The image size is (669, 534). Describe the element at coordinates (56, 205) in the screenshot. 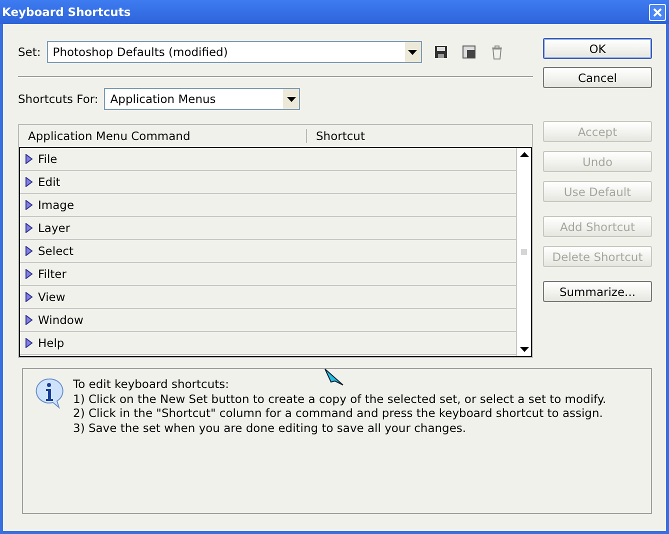

I see `tree-row-label: Image` at that location.